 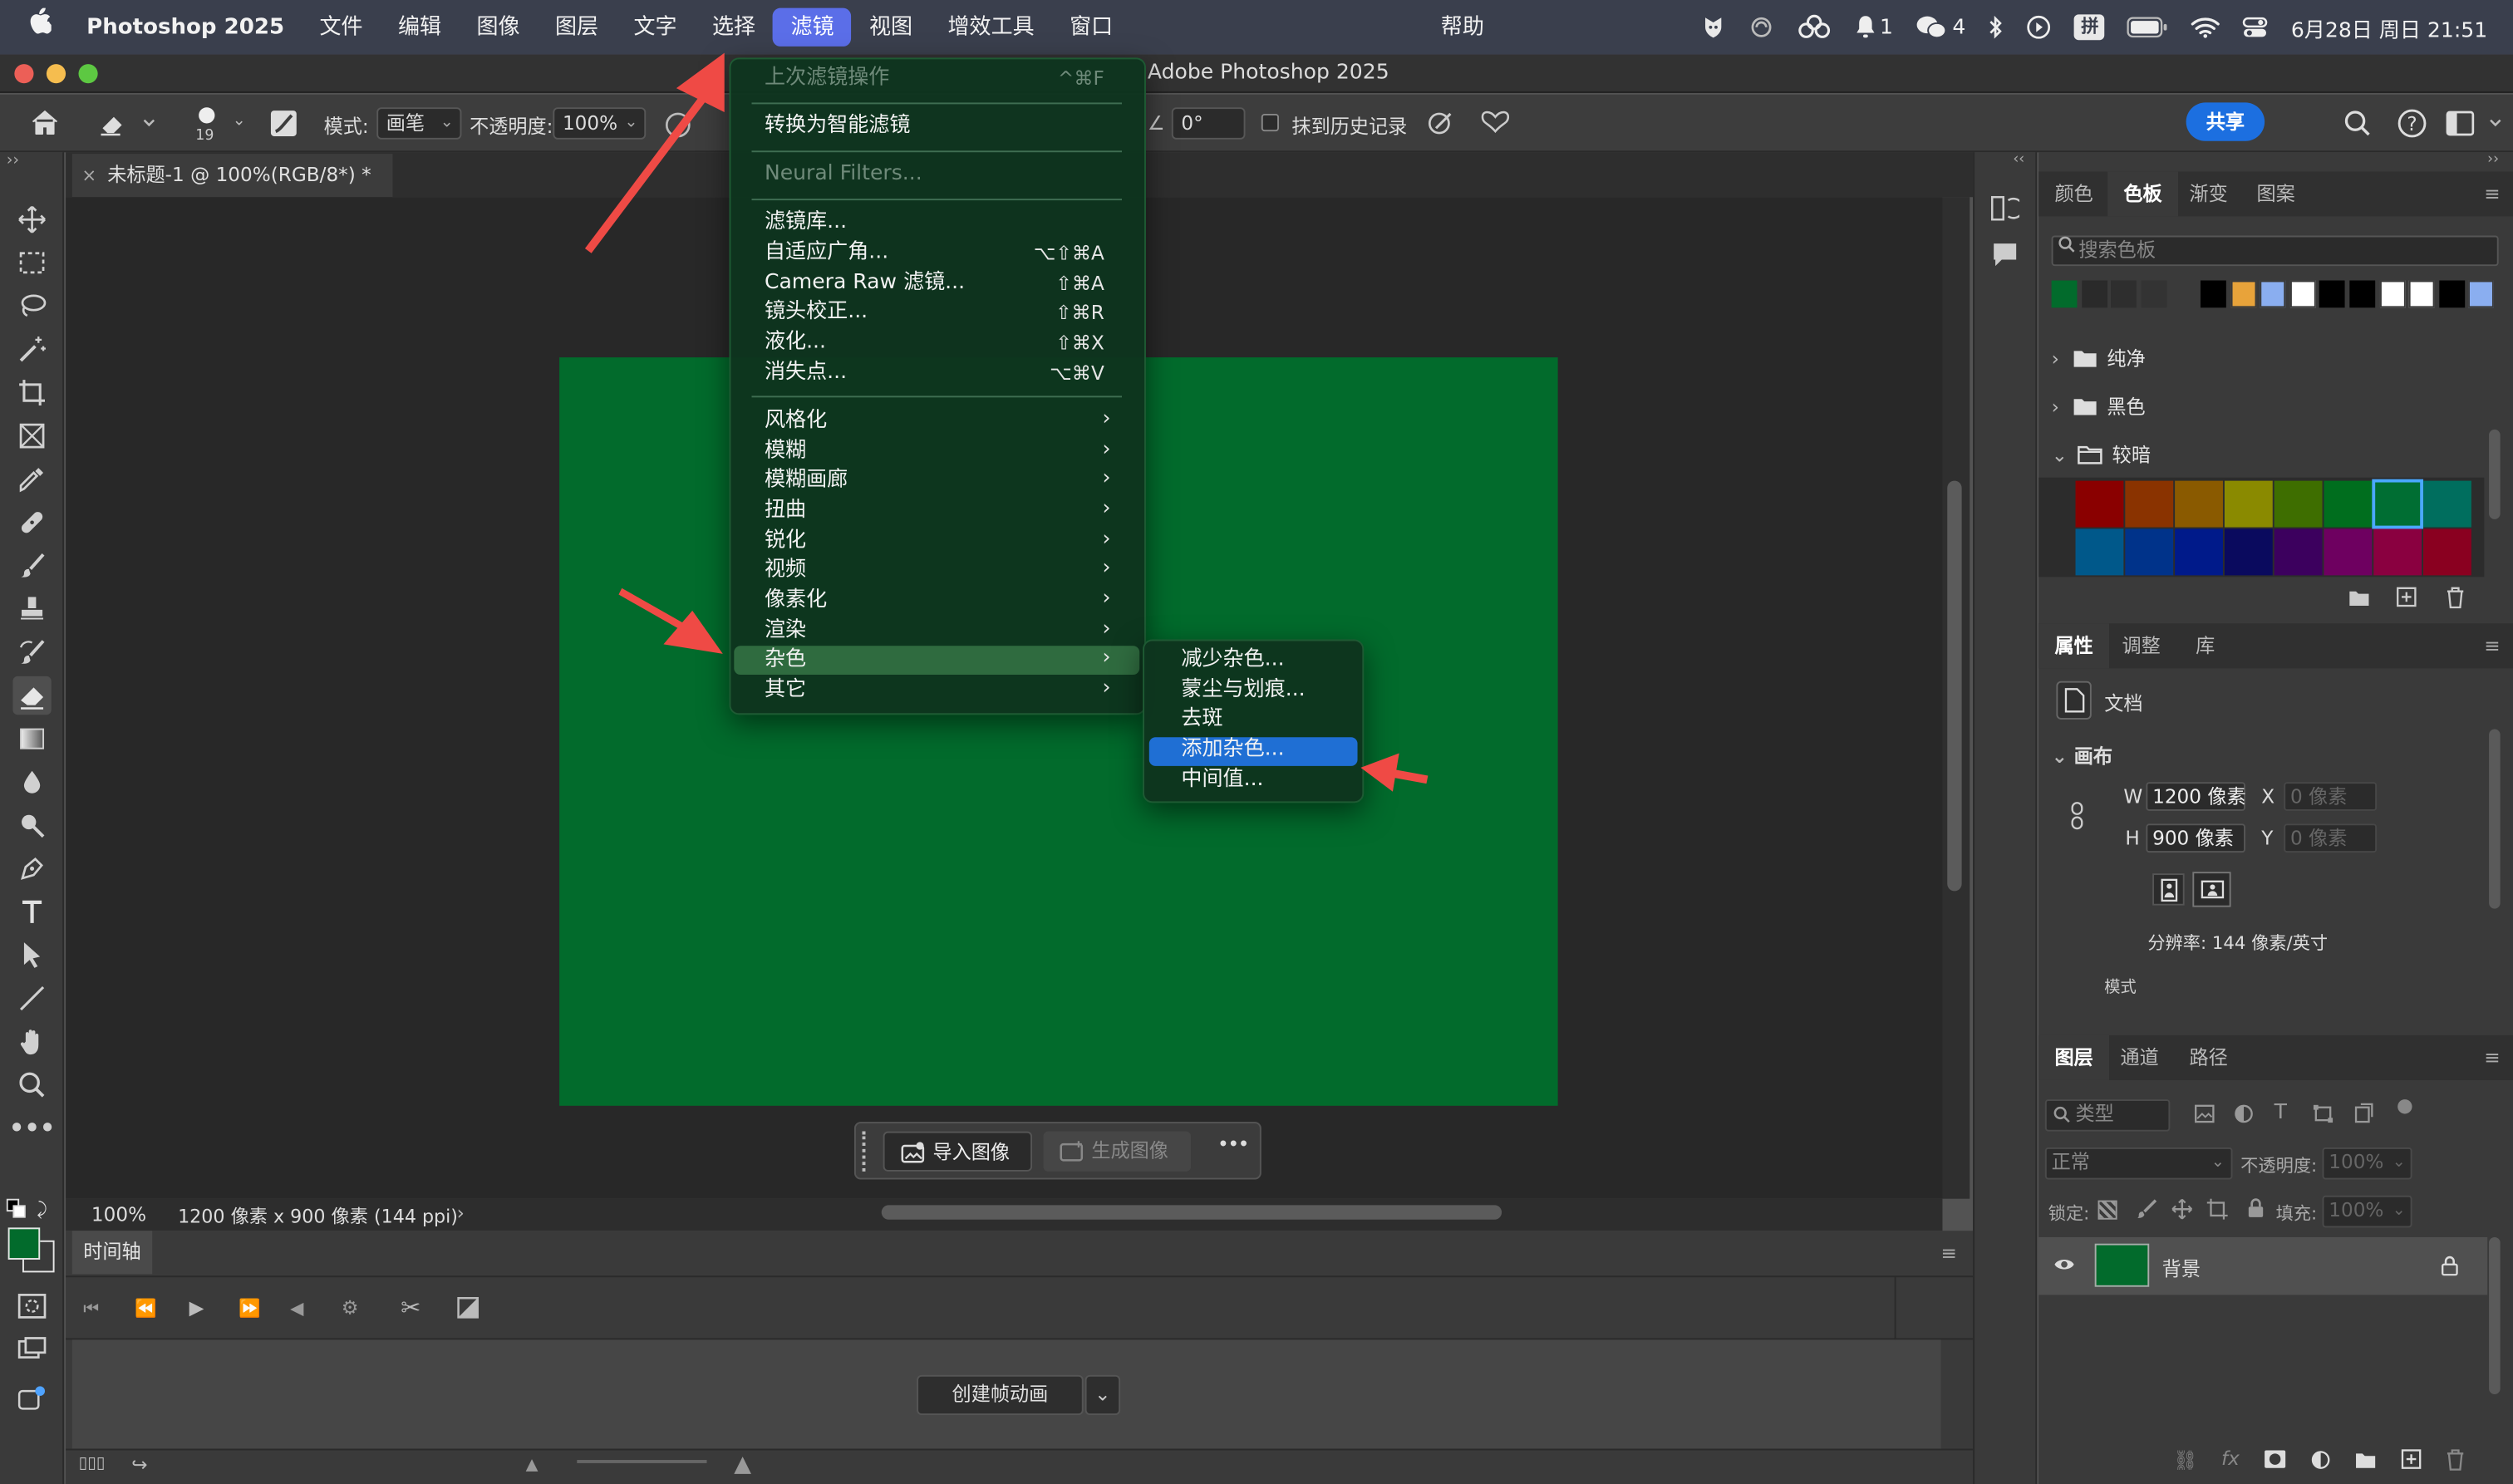 What do you see at coordinates (654, 152) in the screenshot?
I see `red-arrow-to-filter-menu` at bounding box center [654, 152].